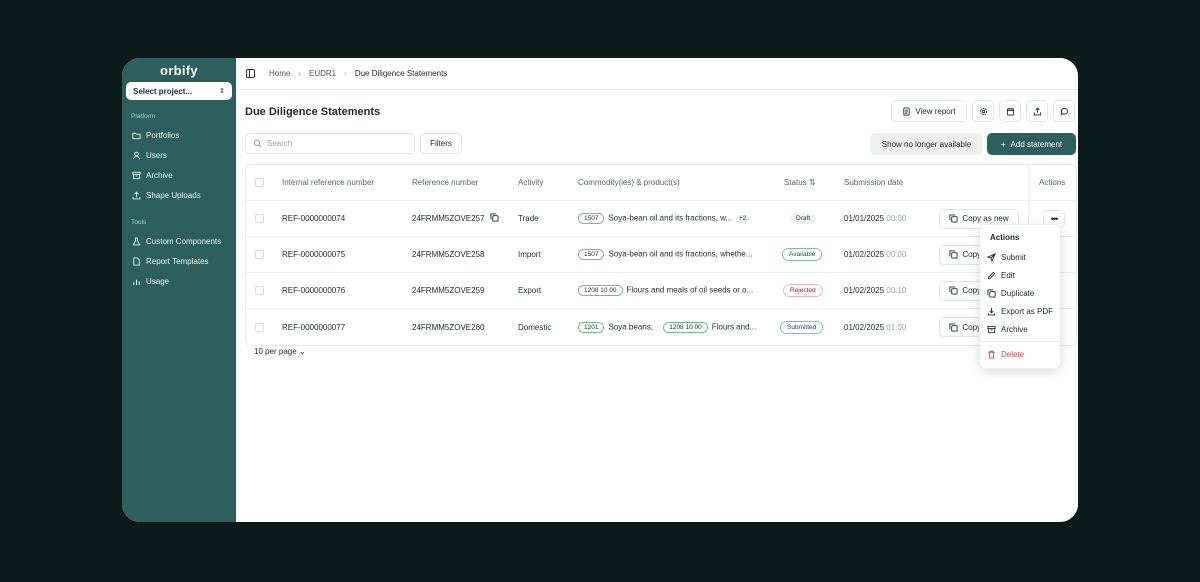 Image resolution: width=1200 pixels, height=582 pixels. What do you see at coordinates (1020, 275) in the screenshot?
I see `menu-item-edit: Edit` at bounding box center [1020, 275].